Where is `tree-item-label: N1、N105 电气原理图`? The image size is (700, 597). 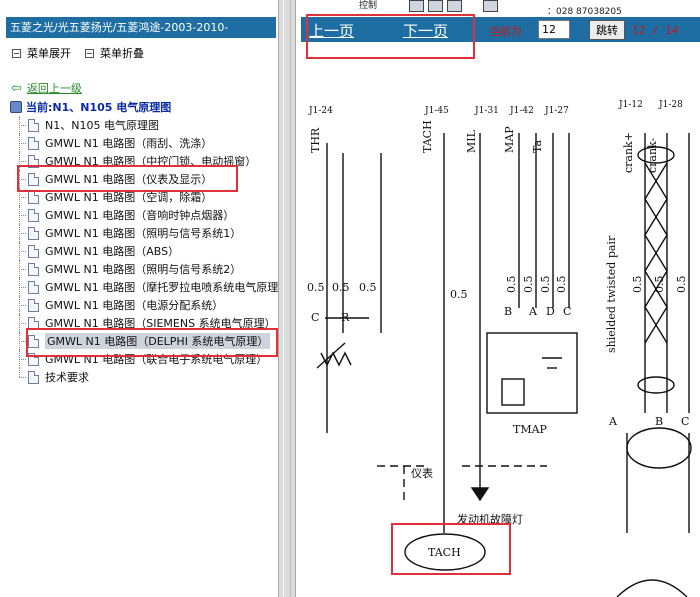 tree-item-label: N1、N105 电气原理图 is located at coordinates (102, 125).